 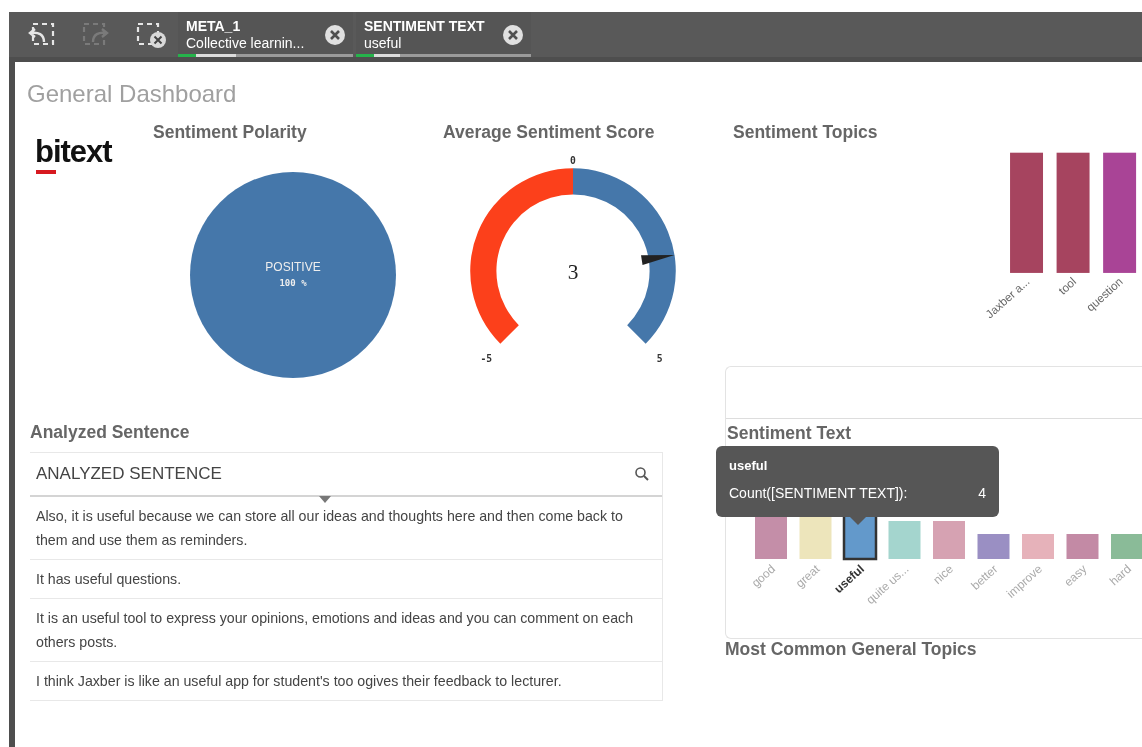 What do you see at coordinates (293, 283) in the screenshot?
I see `slice-value: 100 %` at bounding box center [293, 283].